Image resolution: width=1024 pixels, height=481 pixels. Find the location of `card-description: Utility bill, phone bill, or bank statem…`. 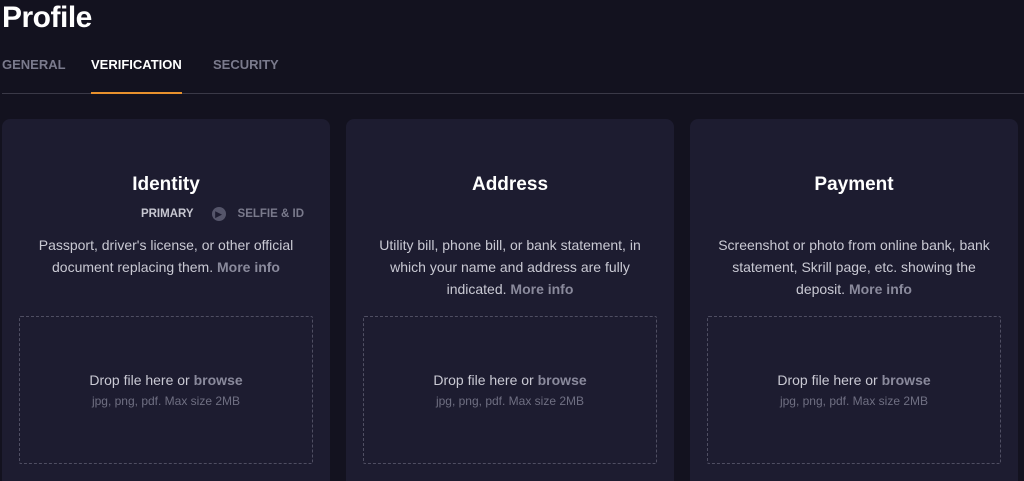

card-description: Utility bill, phone bill, or bank statem… is located at coordinates (510, 267).